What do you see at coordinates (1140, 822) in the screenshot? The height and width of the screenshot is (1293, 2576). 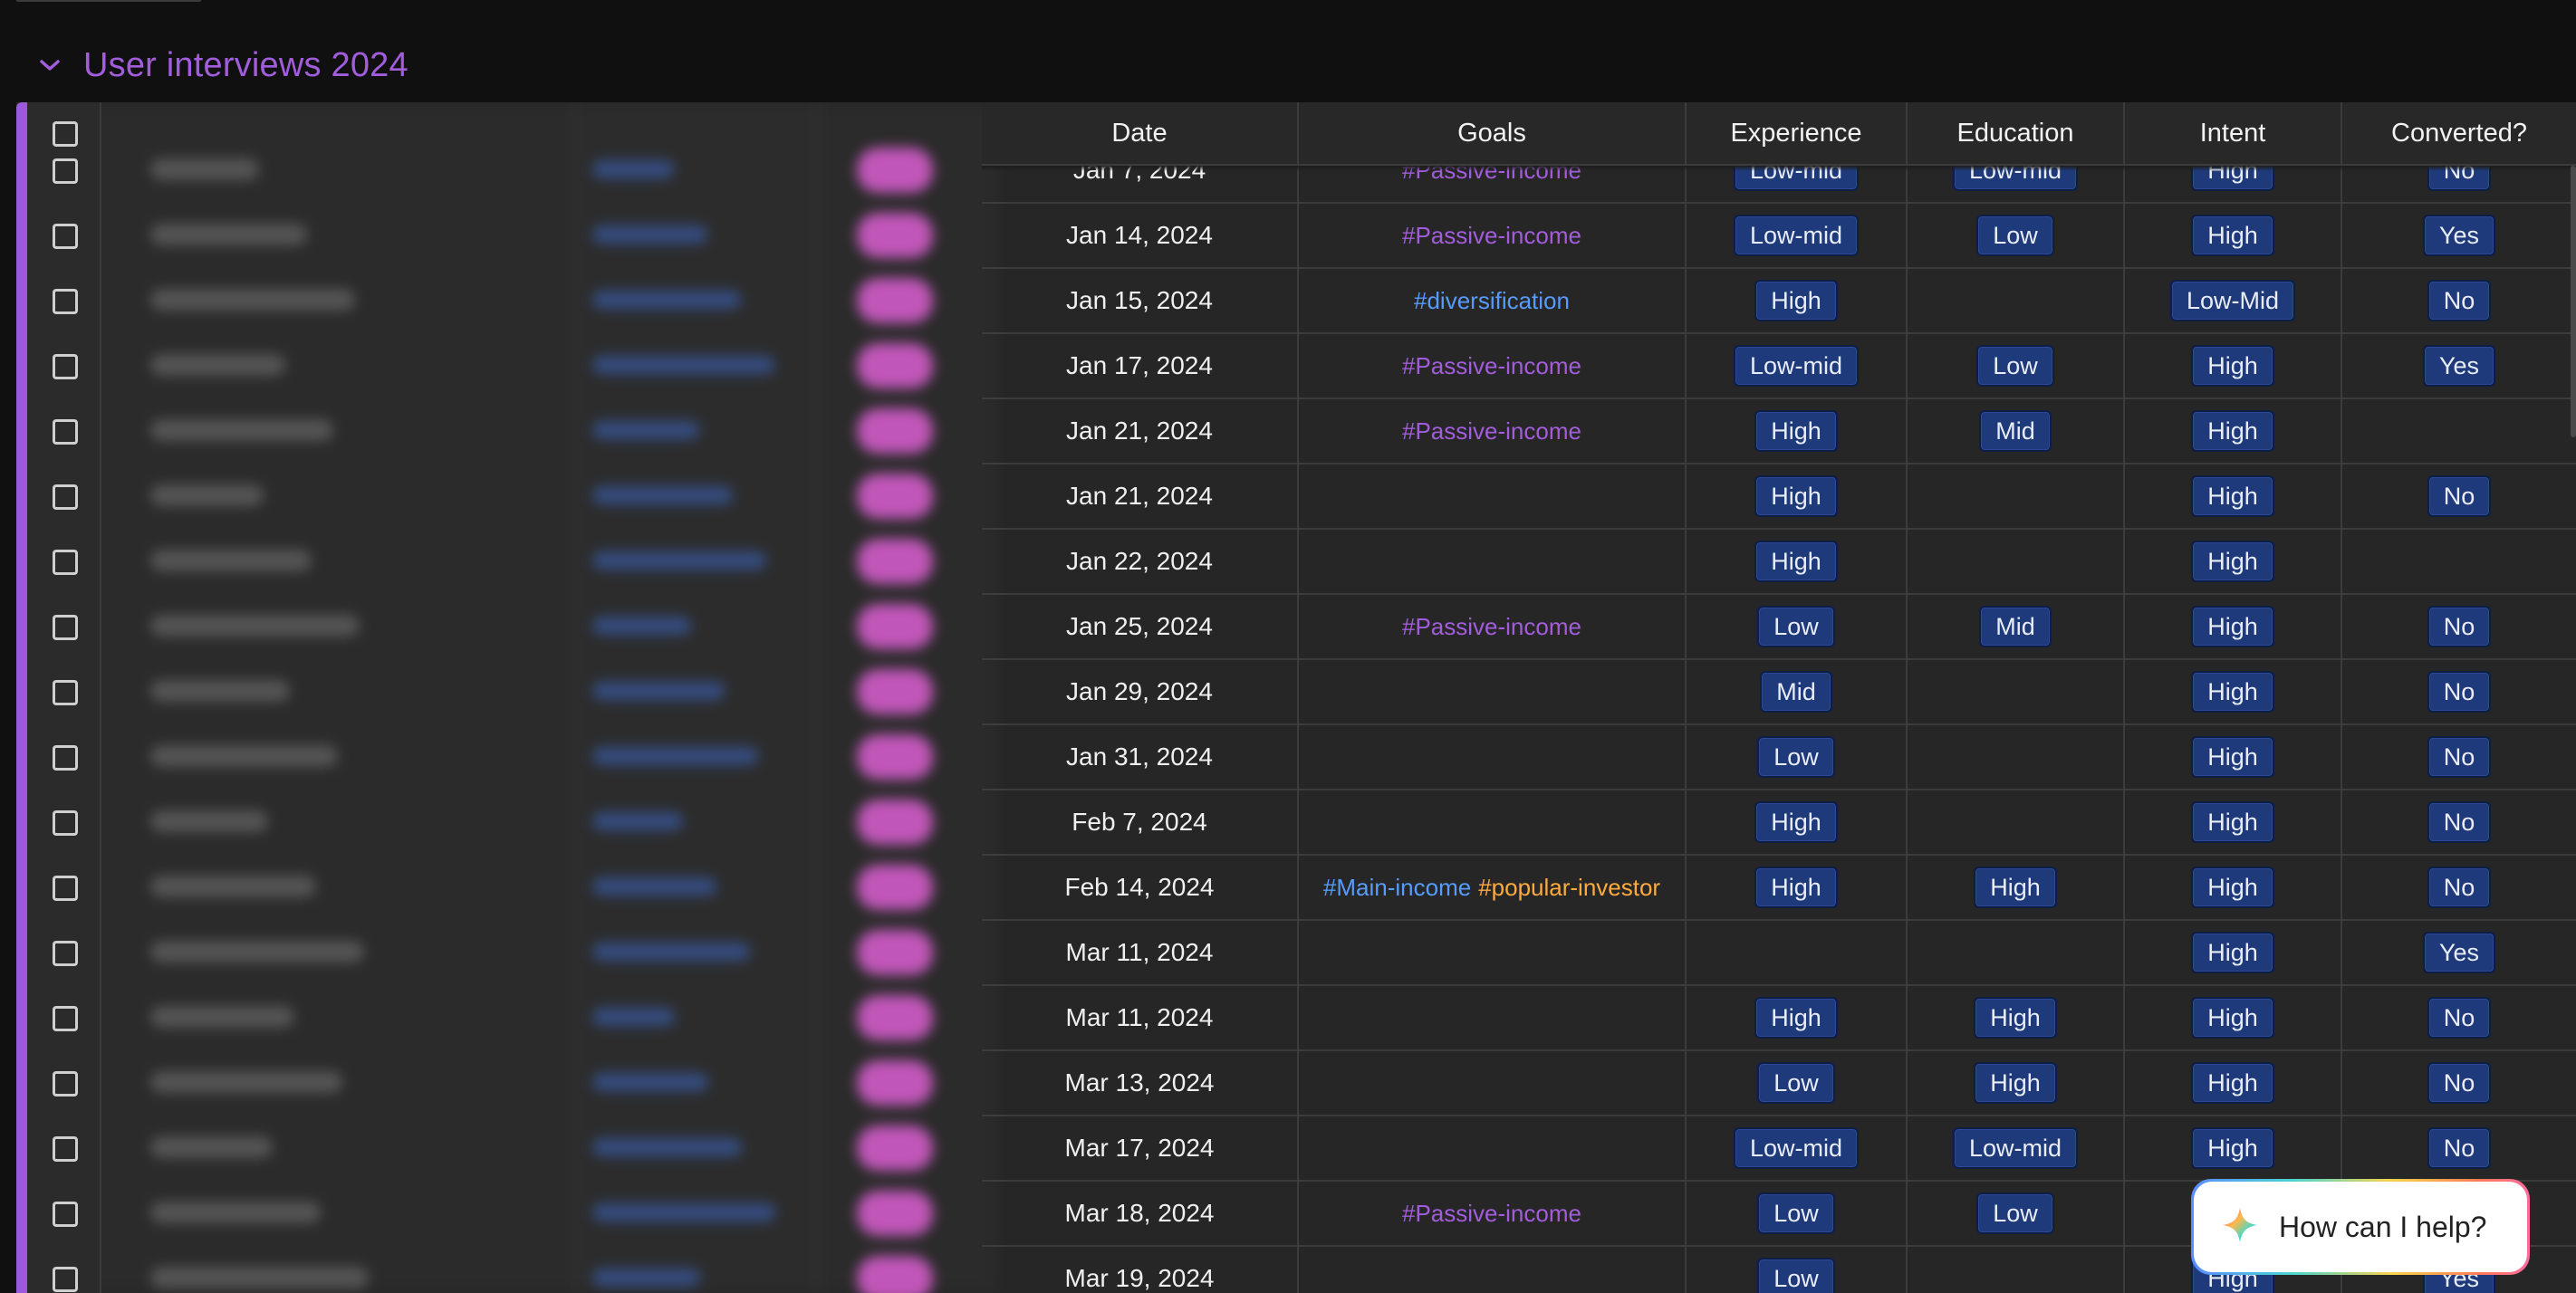 I see `date-cell: Feb 7, 2024` at bounding box center [1140, 822].